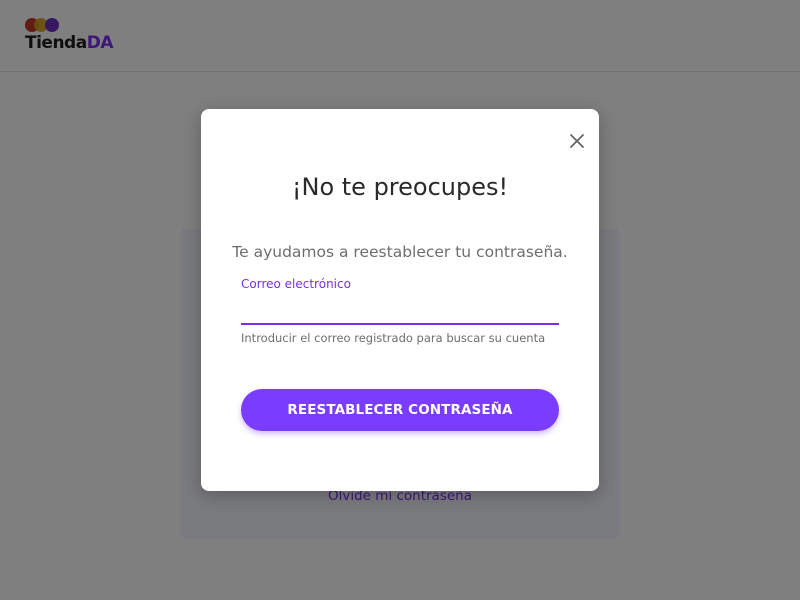 The height and width of the screenshot is (600, 800). I want to click on email-field-label: Correo electrónico, so click(296, 284).